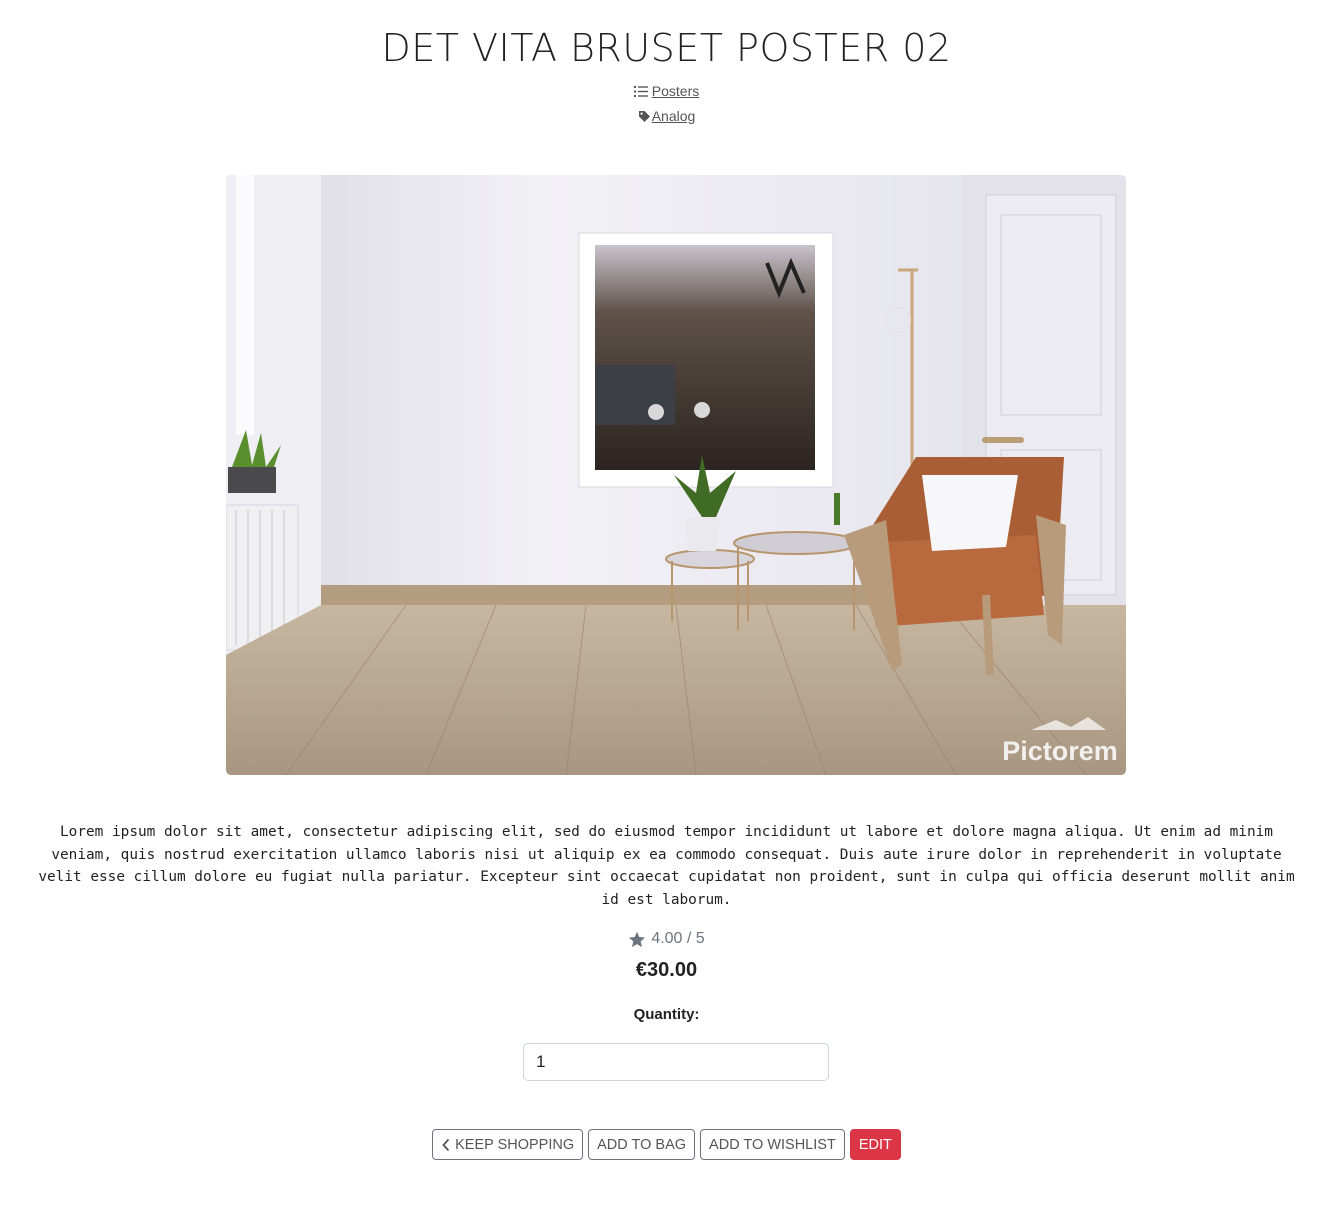 The height and width of the screenshot is (1213, 1333). What do you see at coordinates (1060, 751) in the screenshot?
I see `image-watermark: Pictorem` at bounding box center [1060, 751].